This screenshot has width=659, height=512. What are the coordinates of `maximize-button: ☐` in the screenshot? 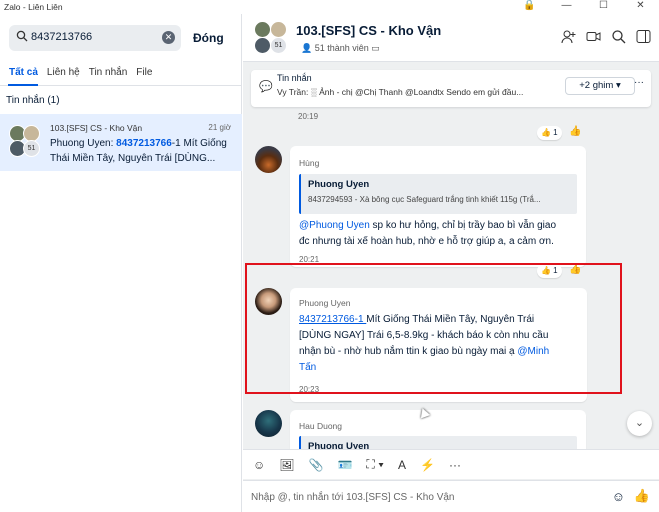 It's located at (603, 7).